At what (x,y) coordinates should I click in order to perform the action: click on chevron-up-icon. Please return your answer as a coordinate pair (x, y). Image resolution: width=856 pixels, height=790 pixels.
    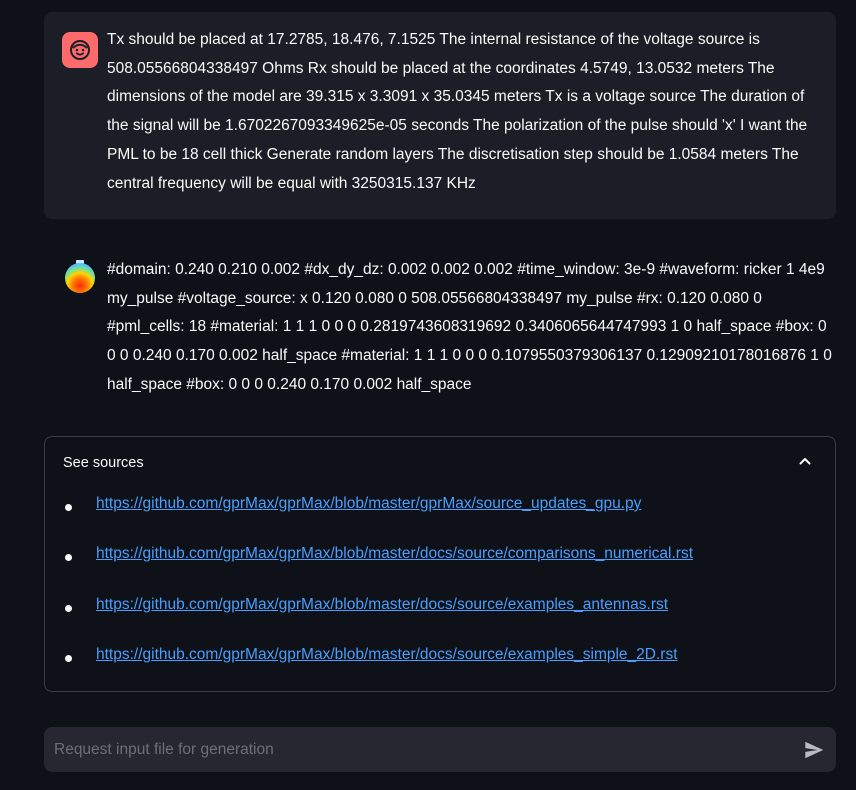
    Looking at the image, I should click on (805, 461).